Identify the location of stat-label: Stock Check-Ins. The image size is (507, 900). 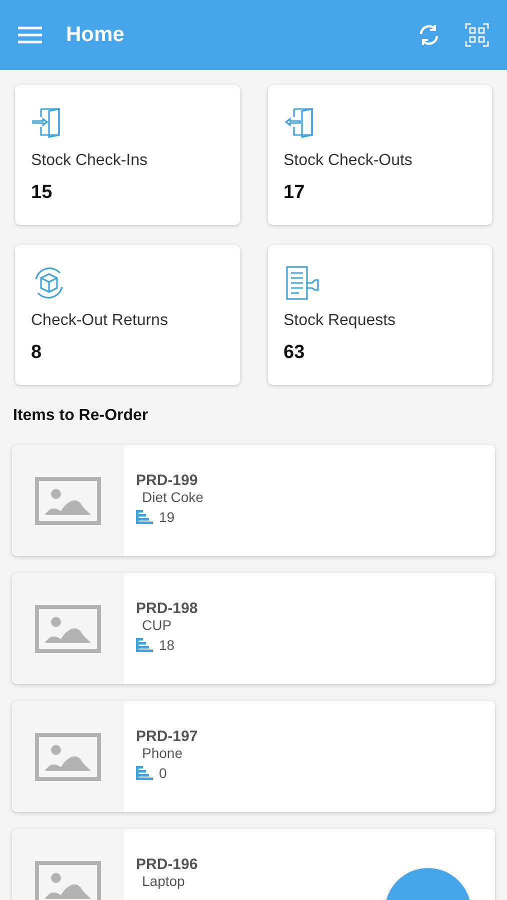
(89, 161).